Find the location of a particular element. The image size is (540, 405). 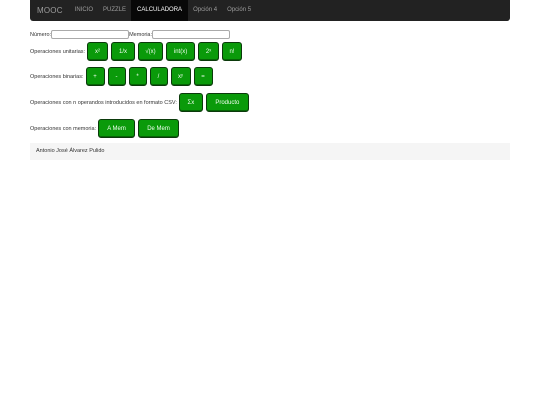

memory-operations-label: Operaciones con memoria: is located at coordinates (63, 128).